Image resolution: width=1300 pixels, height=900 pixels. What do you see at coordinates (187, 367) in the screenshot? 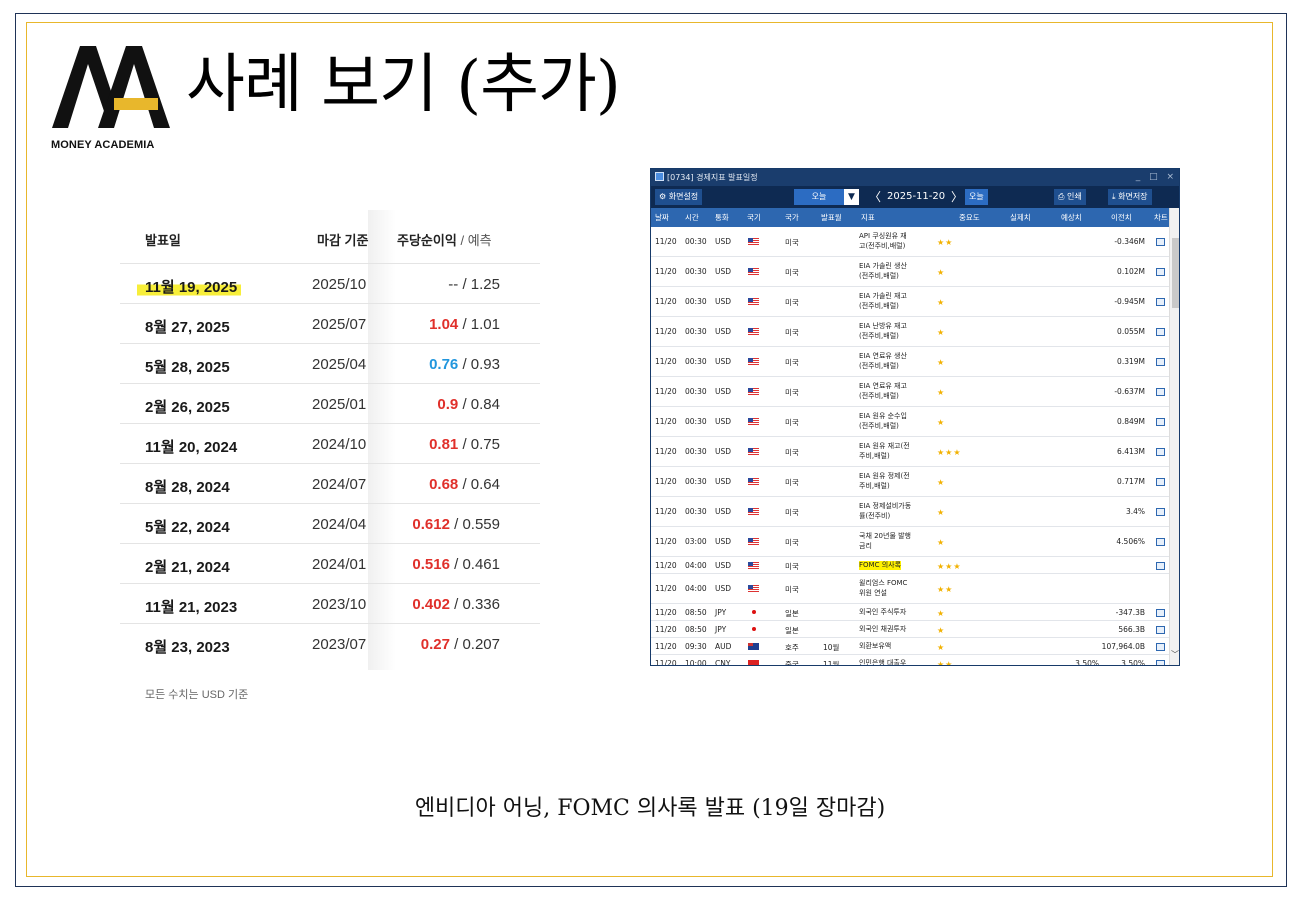
I see `release-date: 5월 28, 2025` at bounding box center [187, 367].